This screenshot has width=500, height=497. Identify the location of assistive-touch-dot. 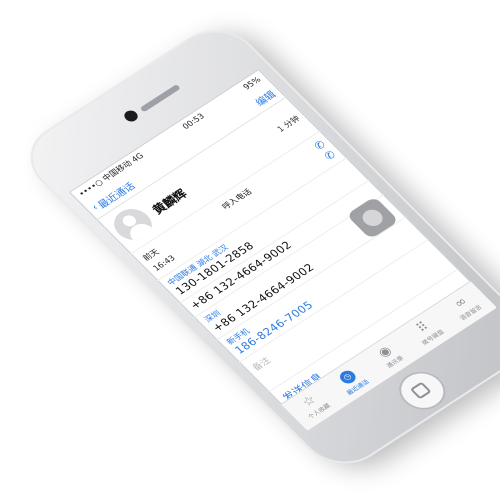
(372, 218).